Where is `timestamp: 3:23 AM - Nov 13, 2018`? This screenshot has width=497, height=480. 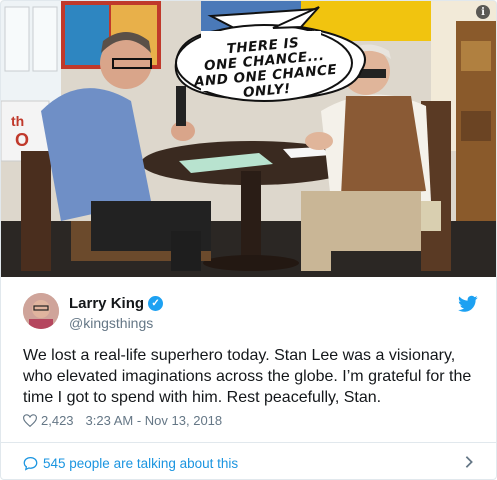
timestamp: 3:23 AM - Nov 13, 2018 is located at coordinates (154, 420).